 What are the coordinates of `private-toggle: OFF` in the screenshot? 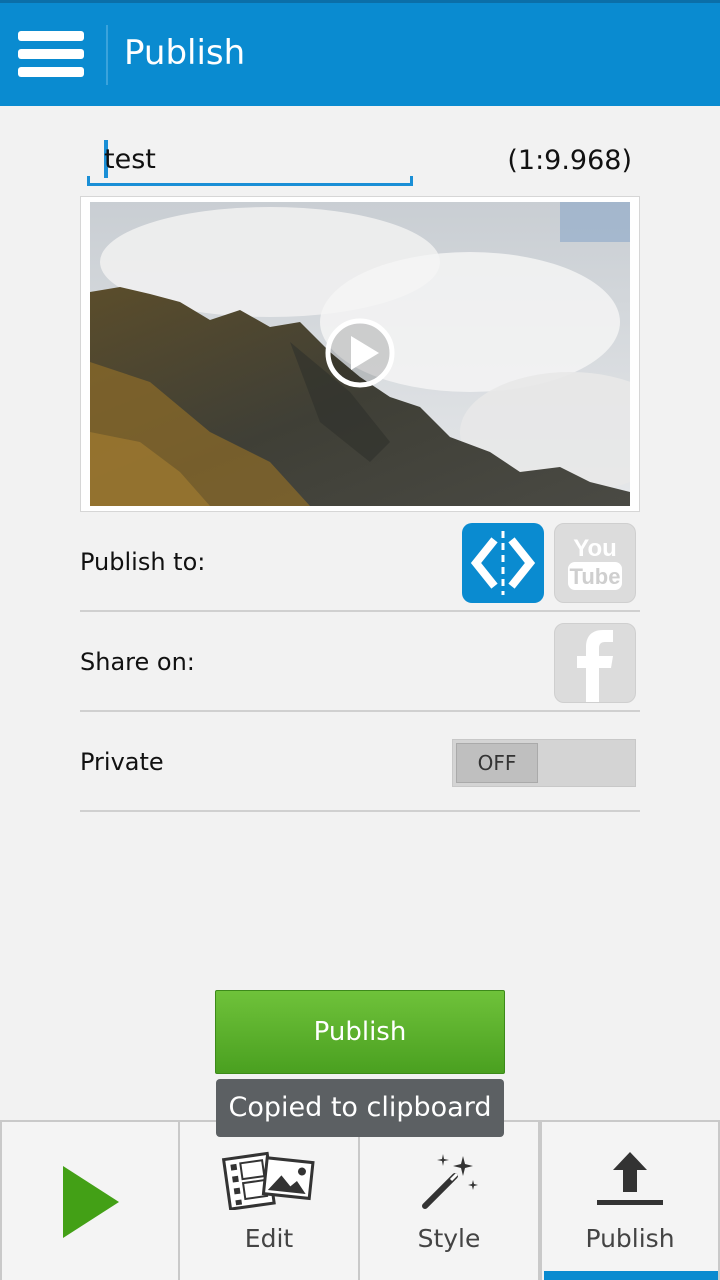 It's located at (544, 763).